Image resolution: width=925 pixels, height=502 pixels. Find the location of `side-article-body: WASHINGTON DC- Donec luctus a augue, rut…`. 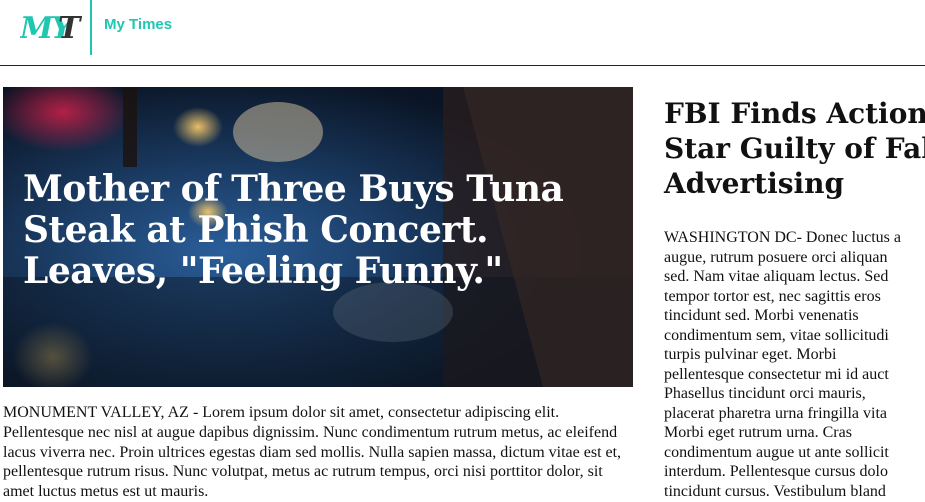

side-article-body: WASHINGTON DC- Donec luctus a augue, rut… is located at coordinates (782, 364).